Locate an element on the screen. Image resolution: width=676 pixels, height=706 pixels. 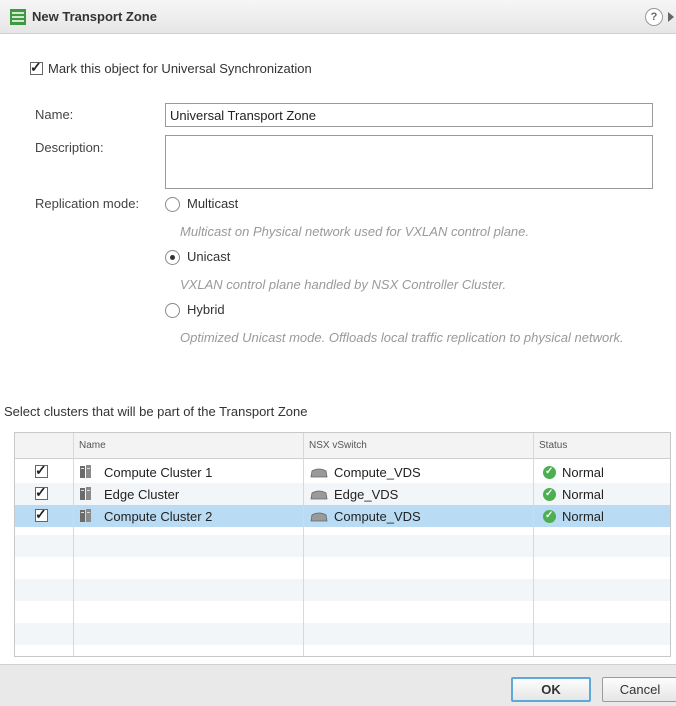
cancel-button: Cancel is located at coordinates (639, 689).